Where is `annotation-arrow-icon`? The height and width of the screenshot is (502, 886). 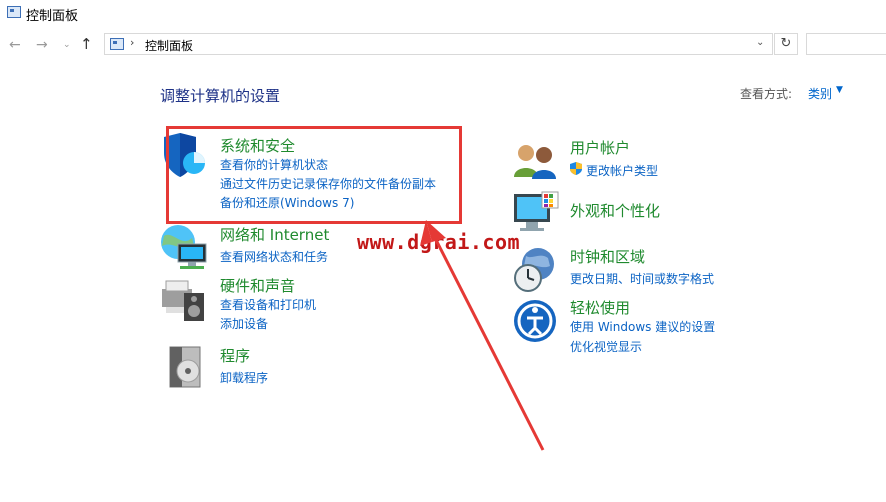
annotation-arrow-icon is located at coordinates (482, 335).